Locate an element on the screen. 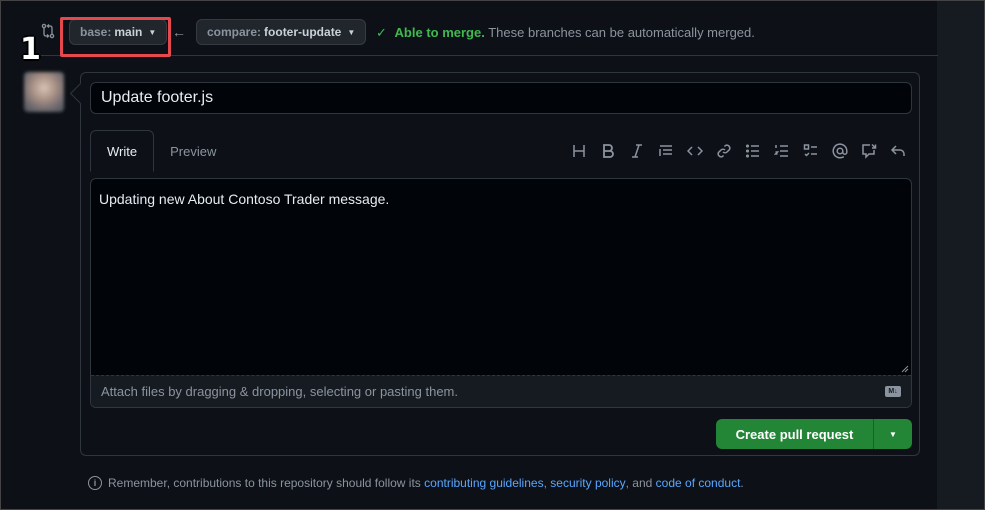  markdown-icon: M↓ is located at coordinates (893, 391).